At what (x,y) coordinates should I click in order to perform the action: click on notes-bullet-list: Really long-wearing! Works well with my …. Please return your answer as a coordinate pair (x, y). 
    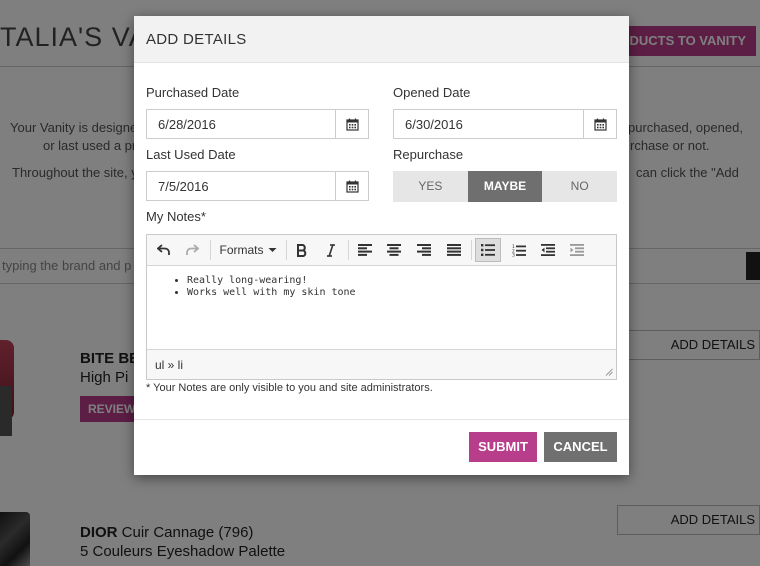
    Looking at the image, I should click on (271, 287).